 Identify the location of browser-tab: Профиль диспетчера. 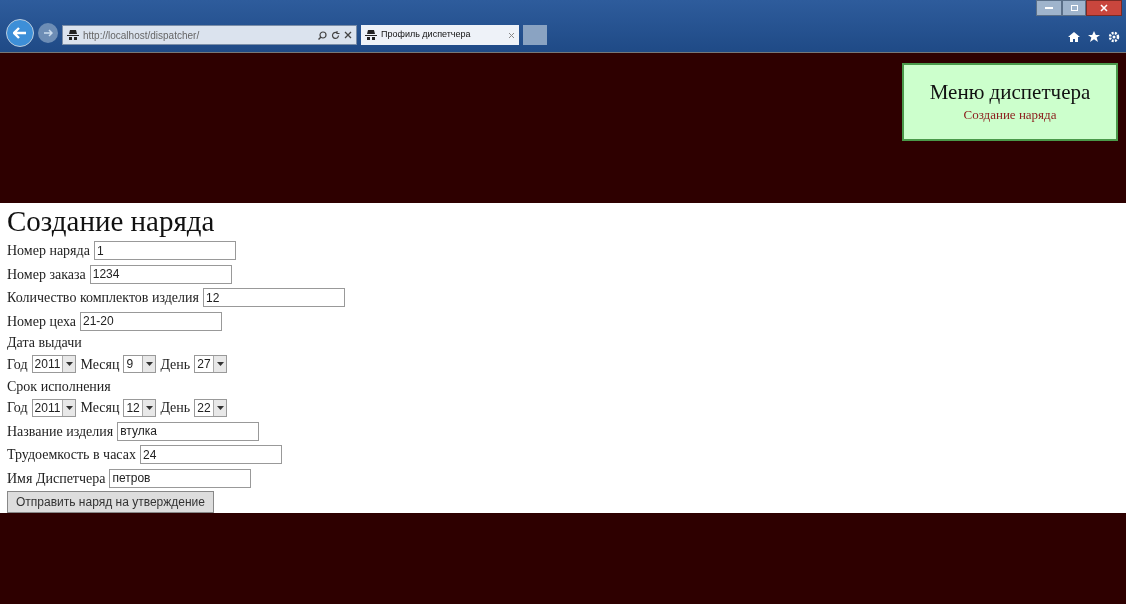
(440, 35).